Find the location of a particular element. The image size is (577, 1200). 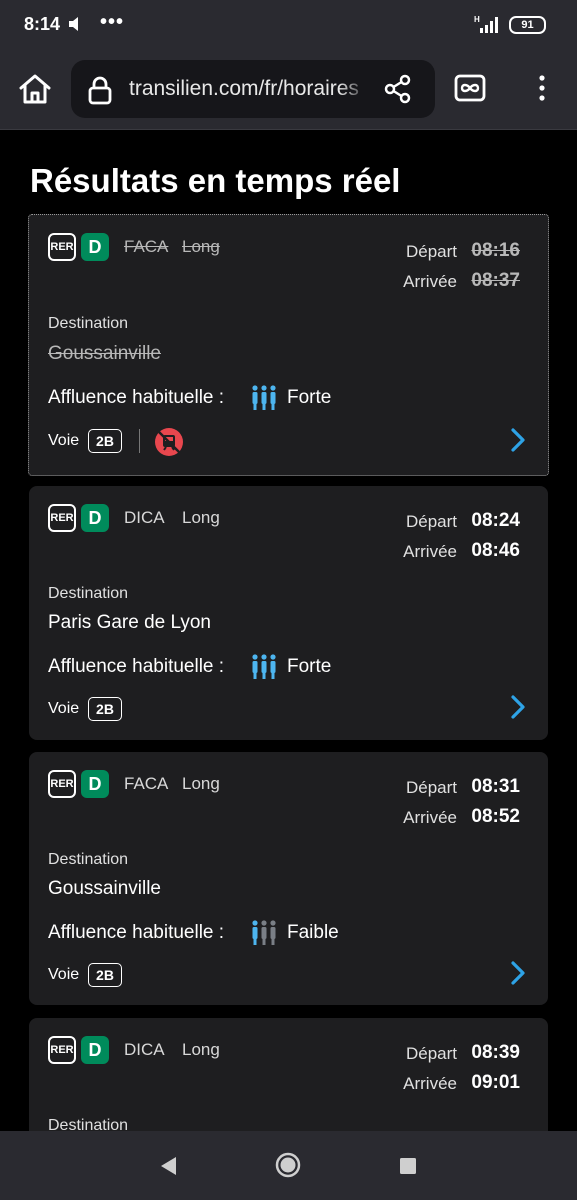

share-icon is located at coordinates (398, 89).